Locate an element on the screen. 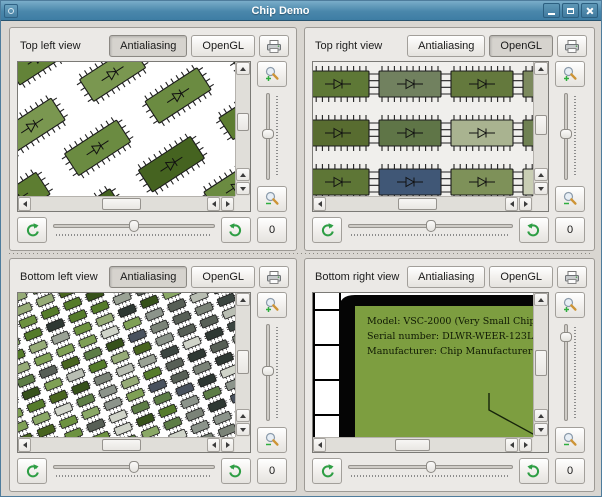 The image size is (602, 497). maximize-button is located at coordinates (570, 10).